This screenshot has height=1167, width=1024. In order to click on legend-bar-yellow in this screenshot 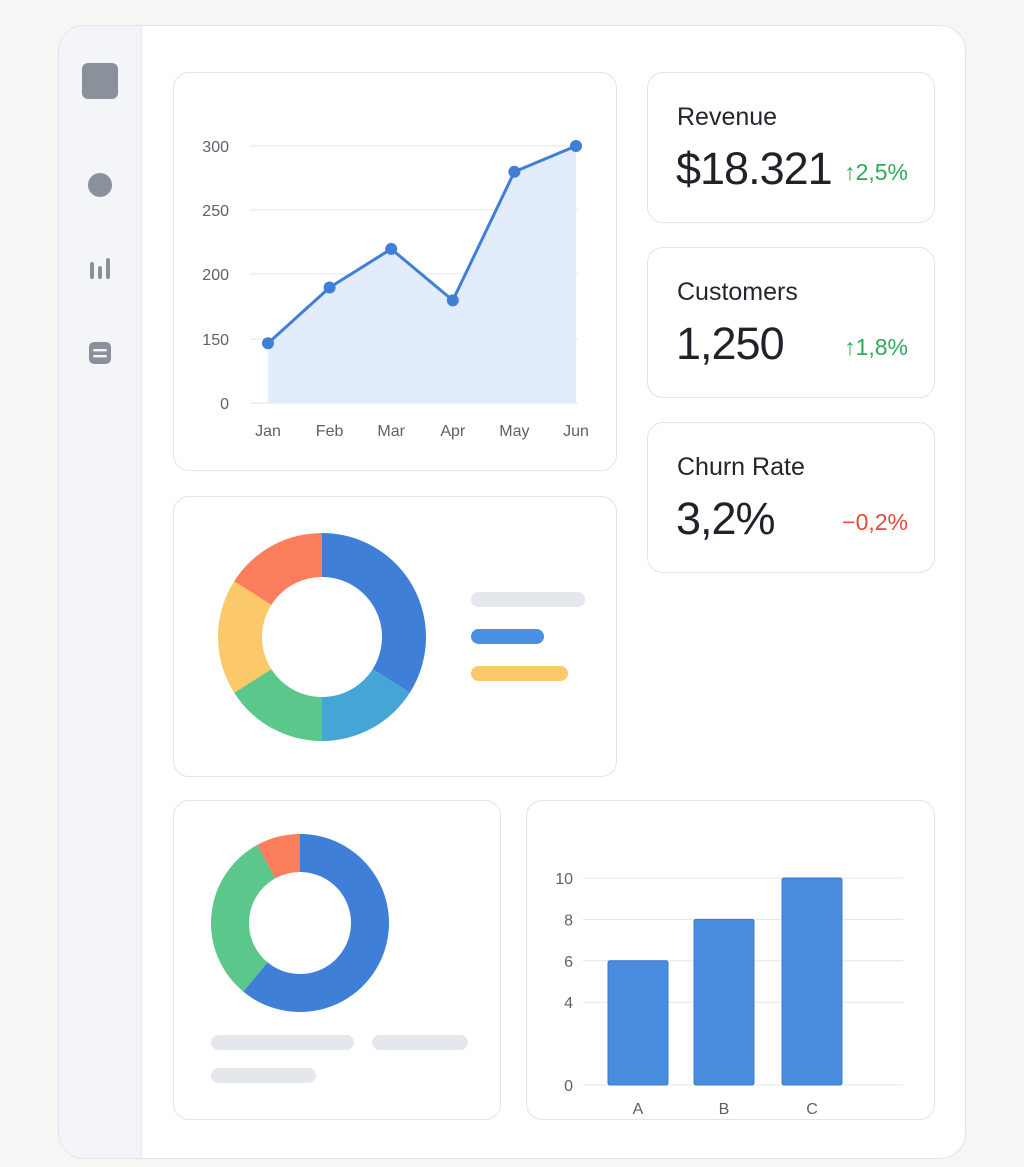, I will do `click(519, 673)`.